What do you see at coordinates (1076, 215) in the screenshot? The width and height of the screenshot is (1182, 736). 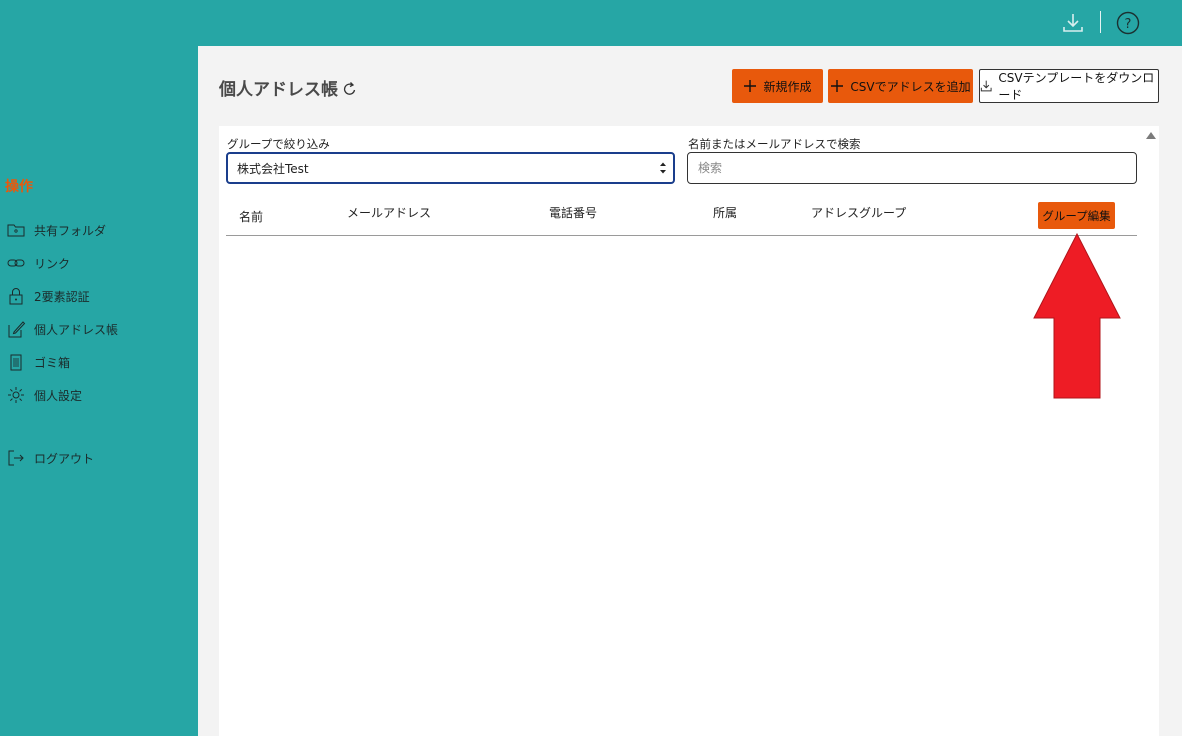 I see `group-edit-button: グループ編集` at bounding box center [1076, 215].